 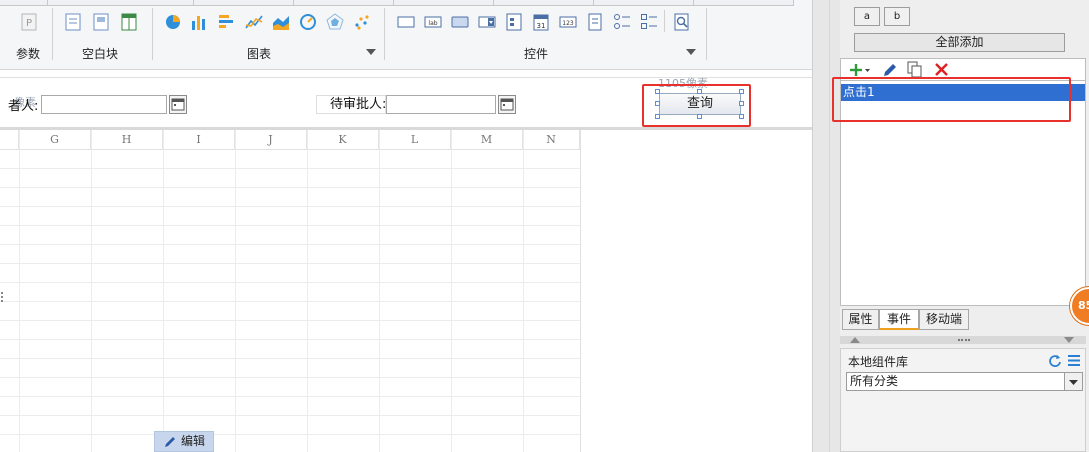 I want to click on blank-block-2-icon, so click(x=101, y=22).